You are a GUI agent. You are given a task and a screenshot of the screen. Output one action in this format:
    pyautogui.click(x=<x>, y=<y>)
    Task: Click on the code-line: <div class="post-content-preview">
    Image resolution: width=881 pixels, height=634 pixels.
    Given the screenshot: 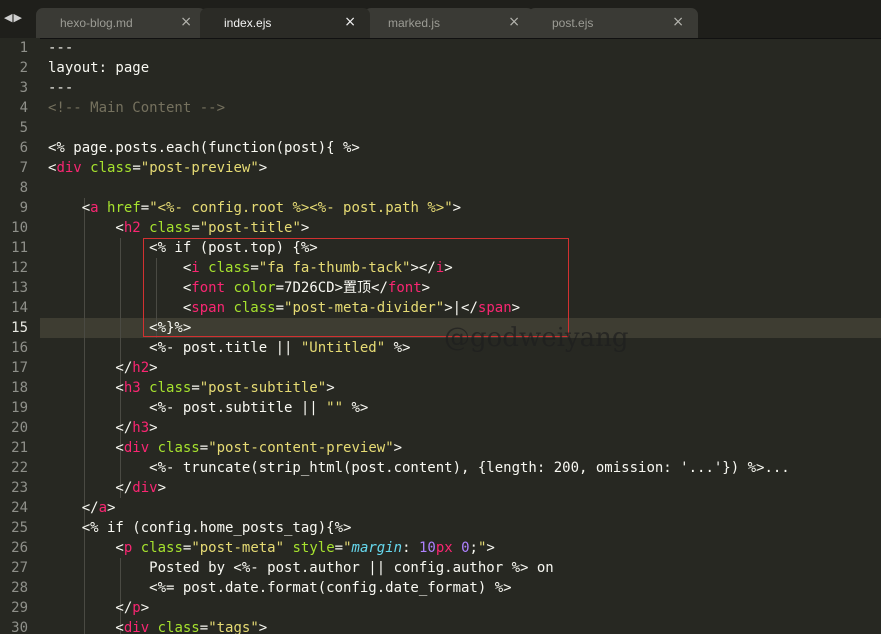 What is the action you would take?
    pyautogui.click(x=225, y=448)
    